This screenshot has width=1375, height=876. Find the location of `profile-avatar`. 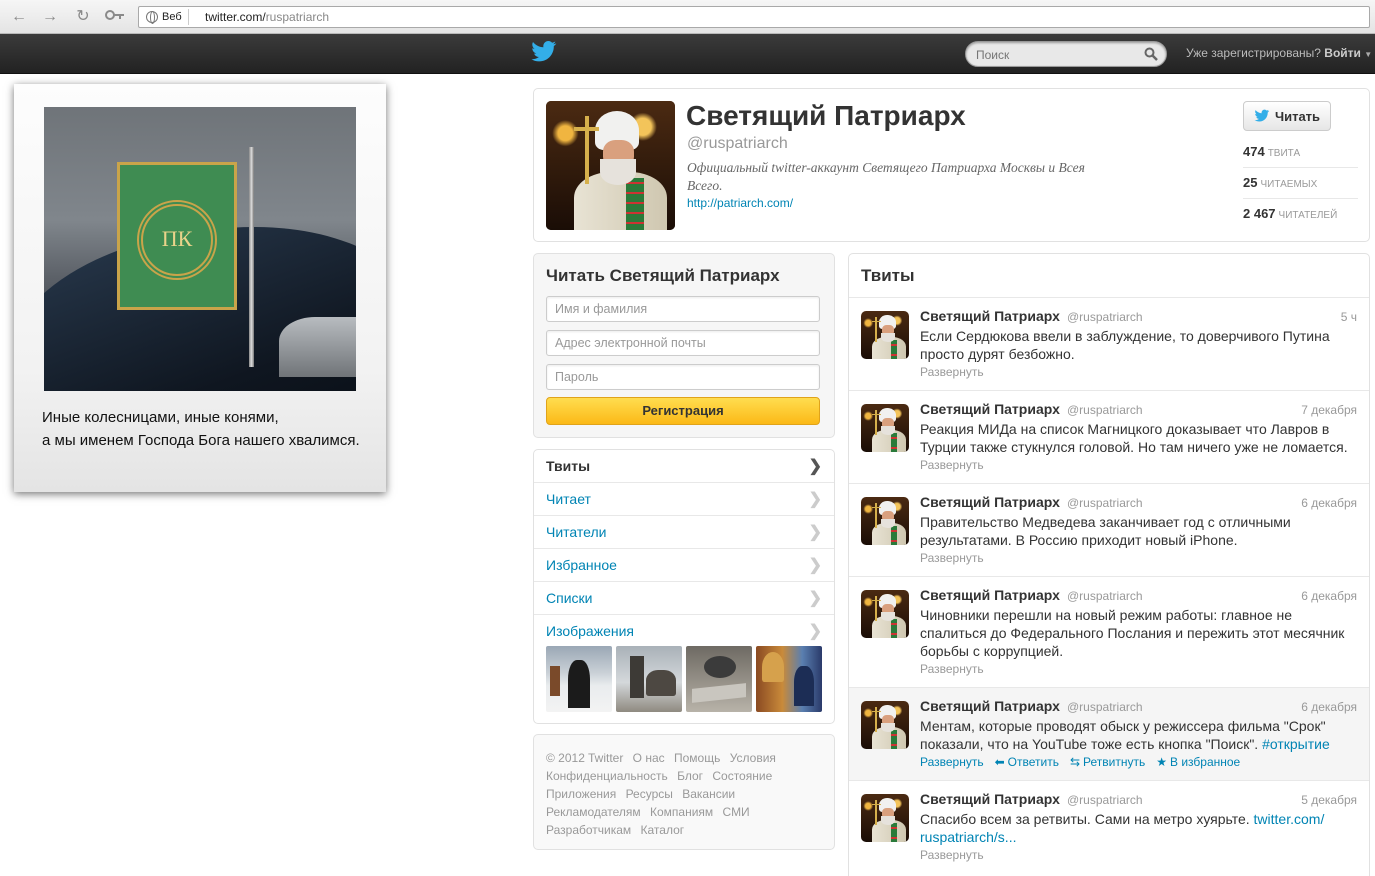

profile-avatar is located at coordinates (610, 165).